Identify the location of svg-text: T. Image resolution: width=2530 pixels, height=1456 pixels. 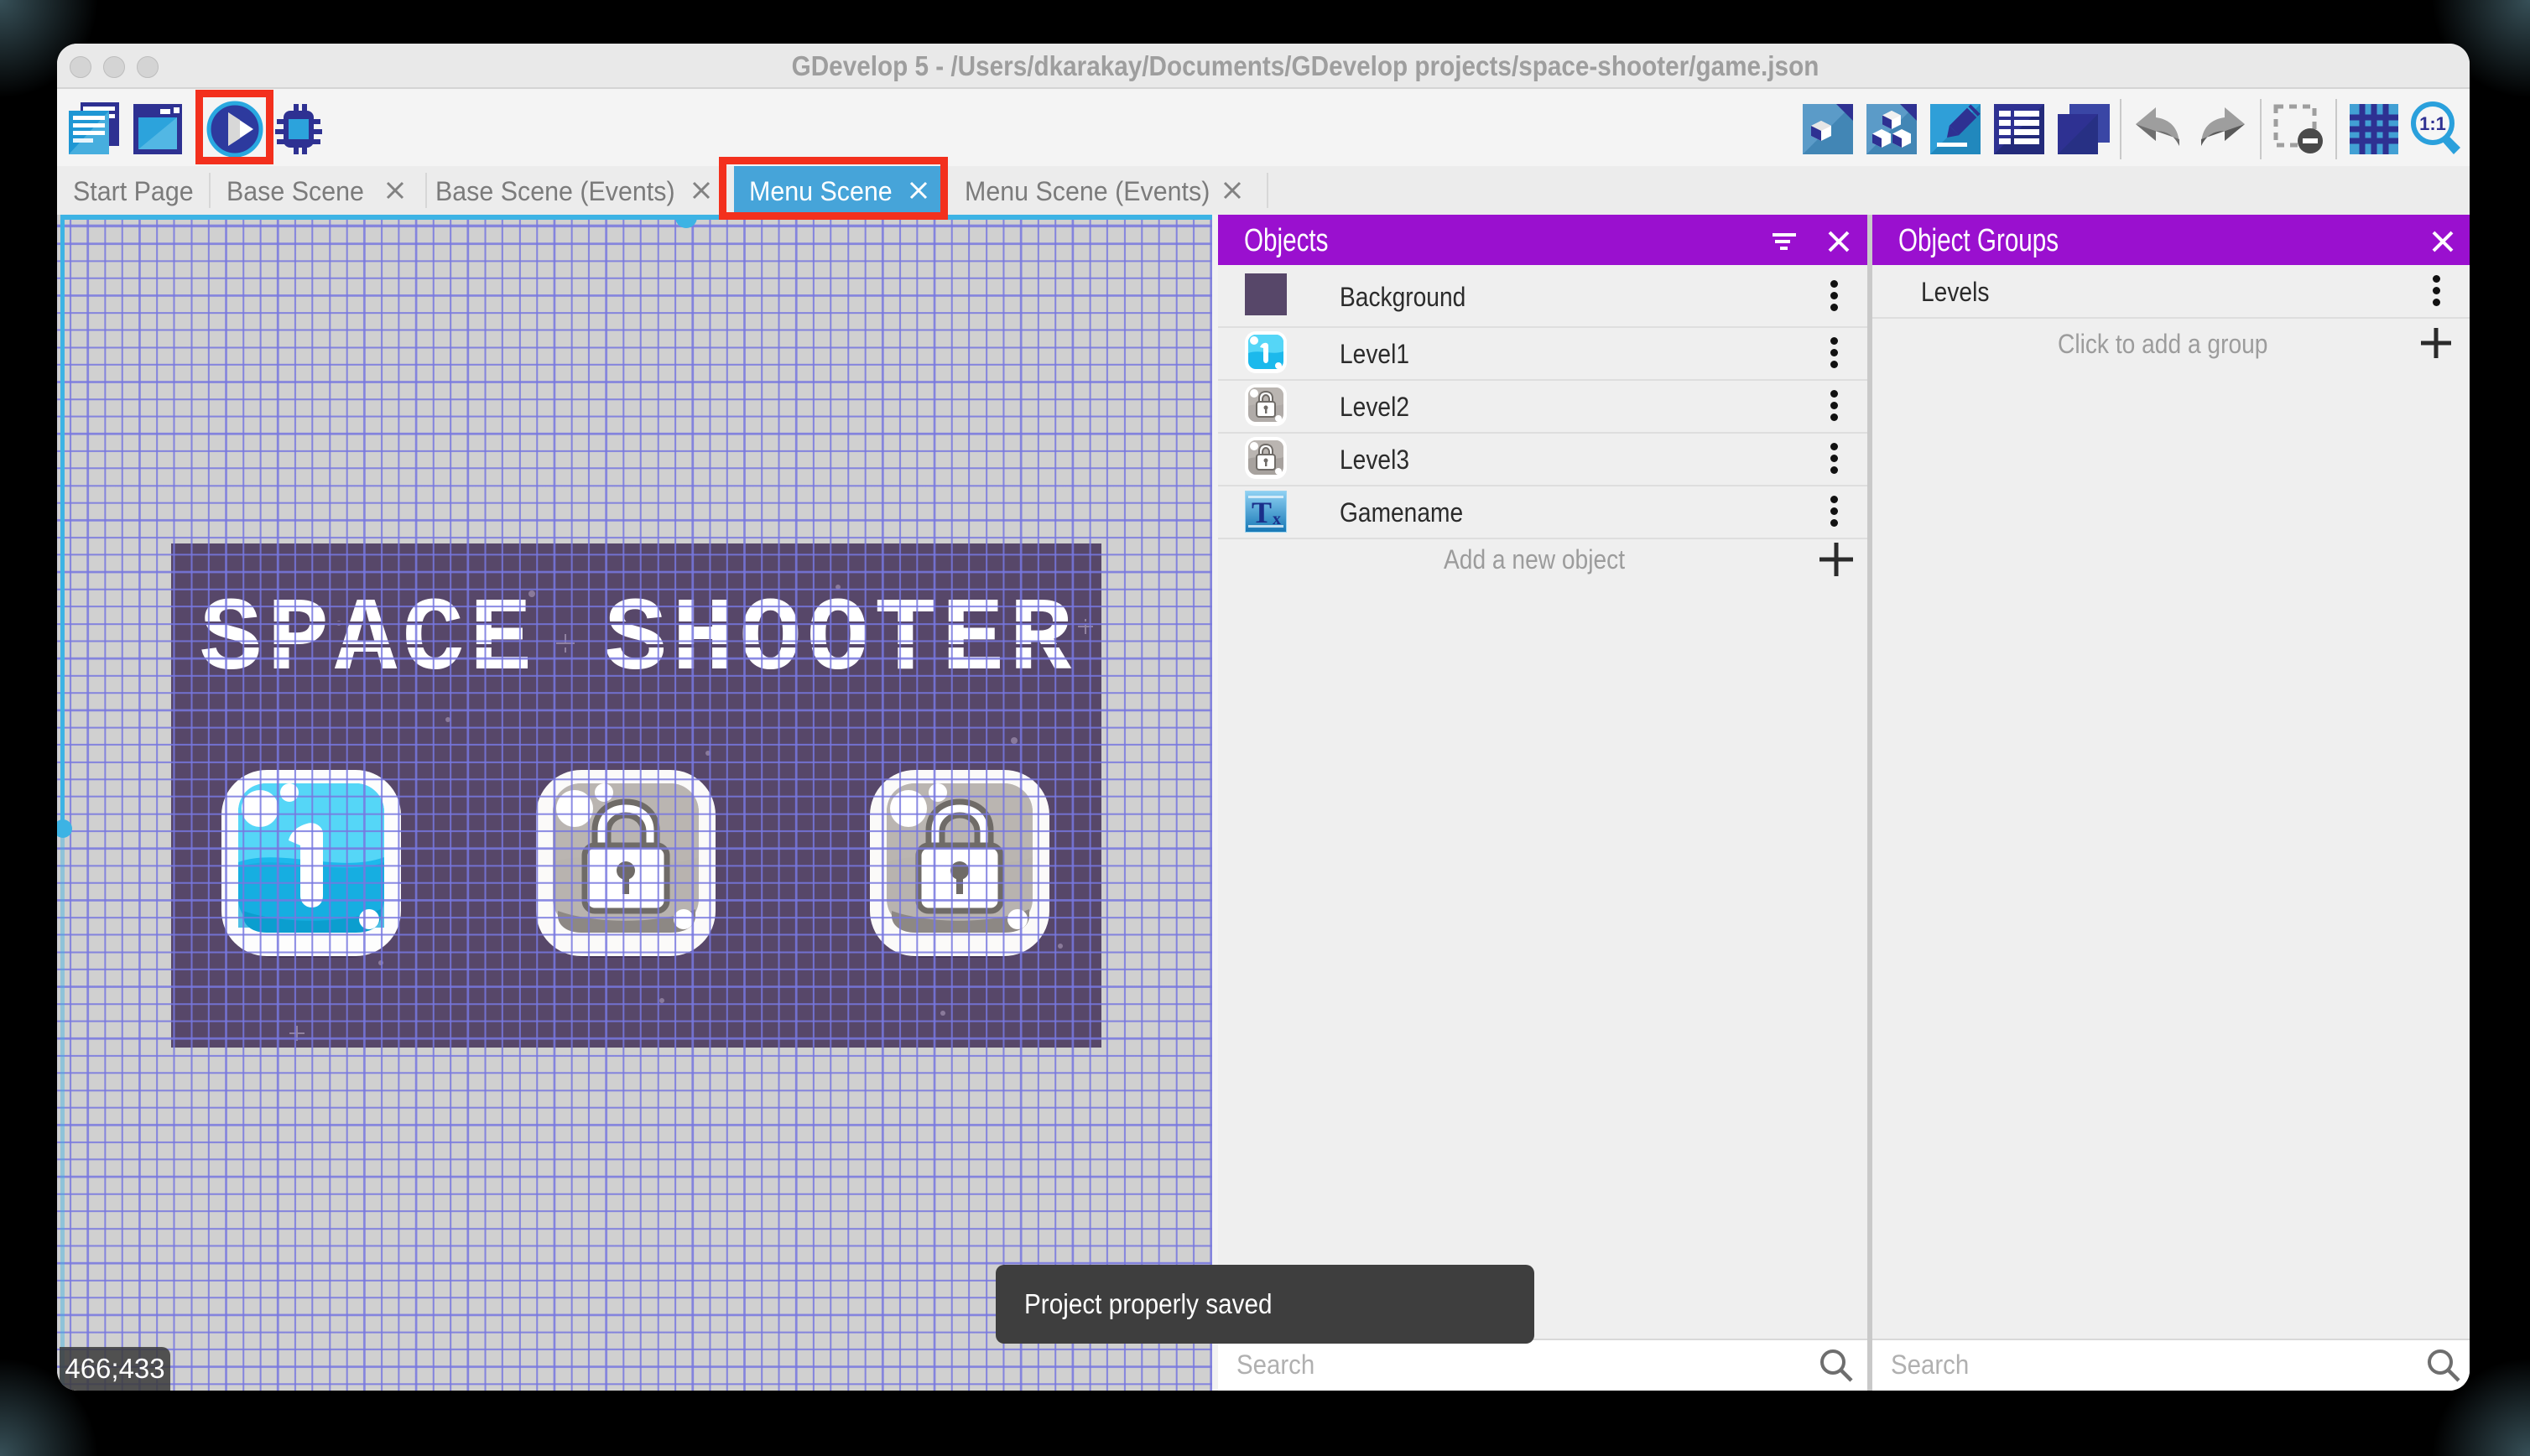
(1262, 512).